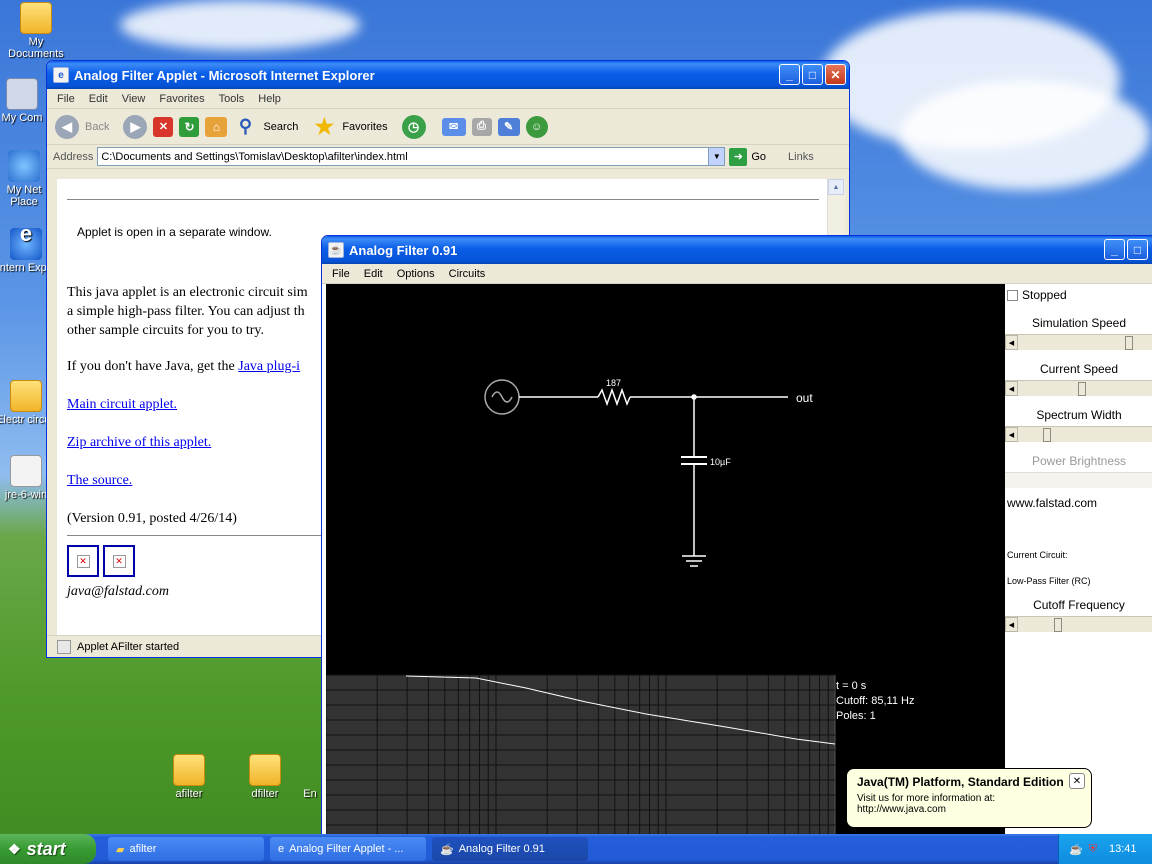 This screenshot has height=864, width=1152. Describe the element at coordinates (186, 849) in the screenshot. I see `task-afilter: ▰ afilter` at that location.